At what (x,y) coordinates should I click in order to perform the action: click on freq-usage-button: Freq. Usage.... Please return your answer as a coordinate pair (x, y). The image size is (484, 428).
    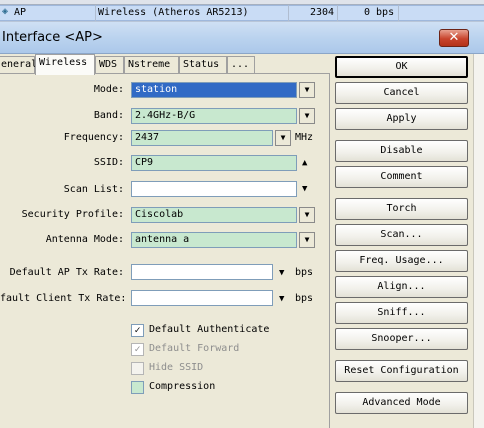
    Looking at the image, I should click on (401, 261).